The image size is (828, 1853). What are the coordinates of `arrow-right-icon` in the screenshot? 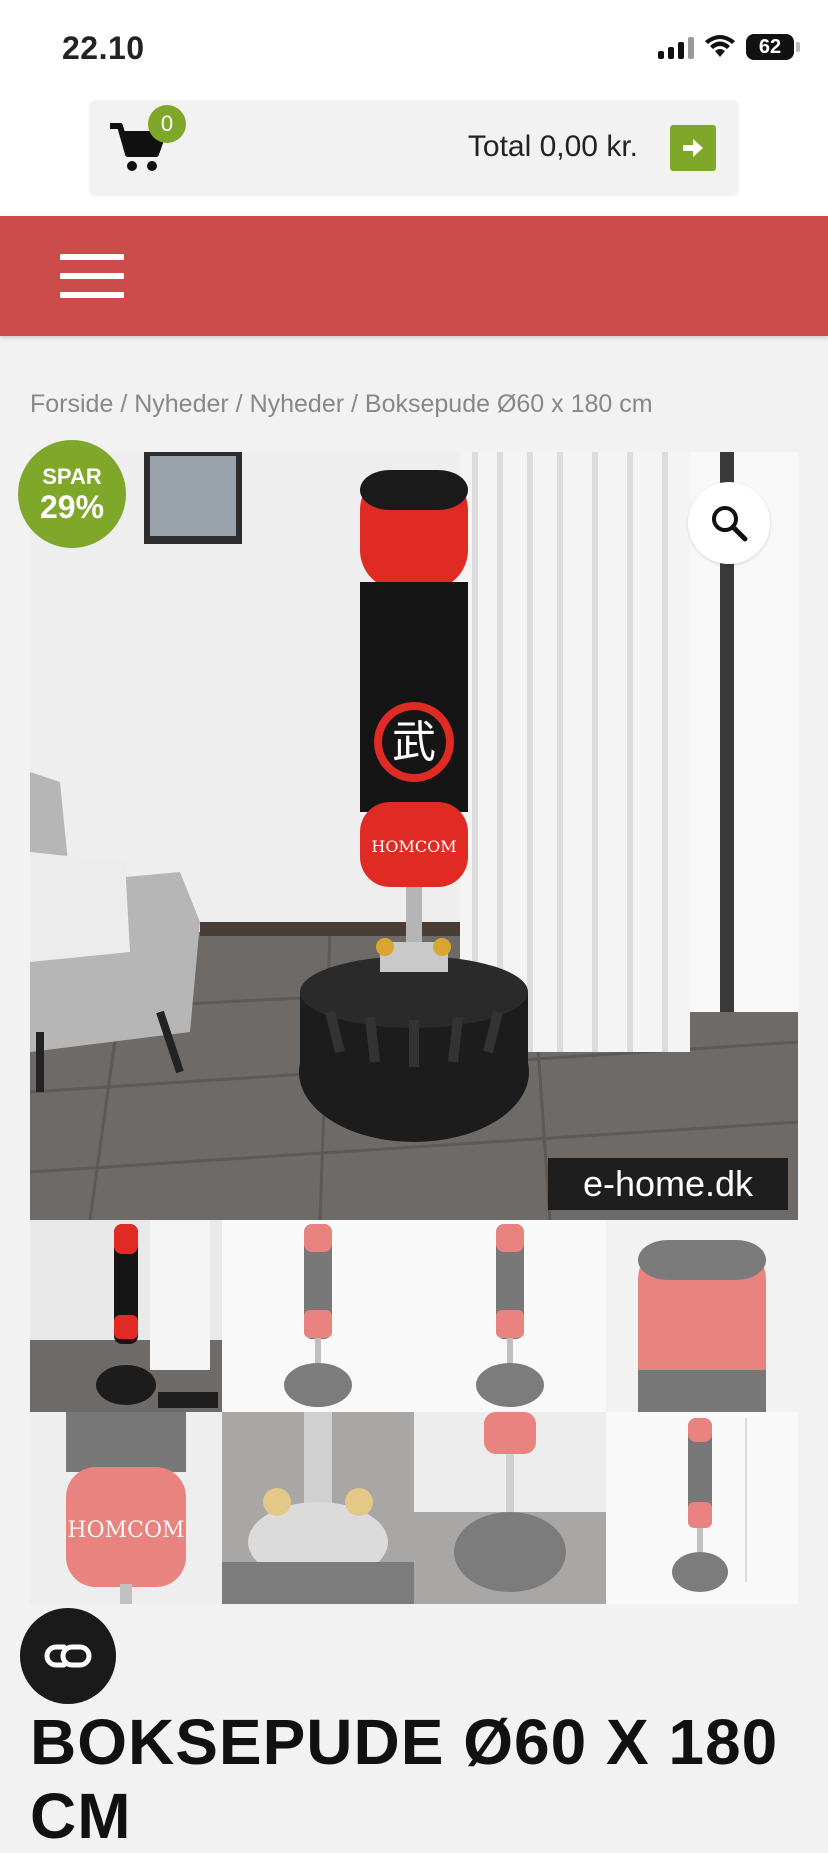 It's located at (693, 148).